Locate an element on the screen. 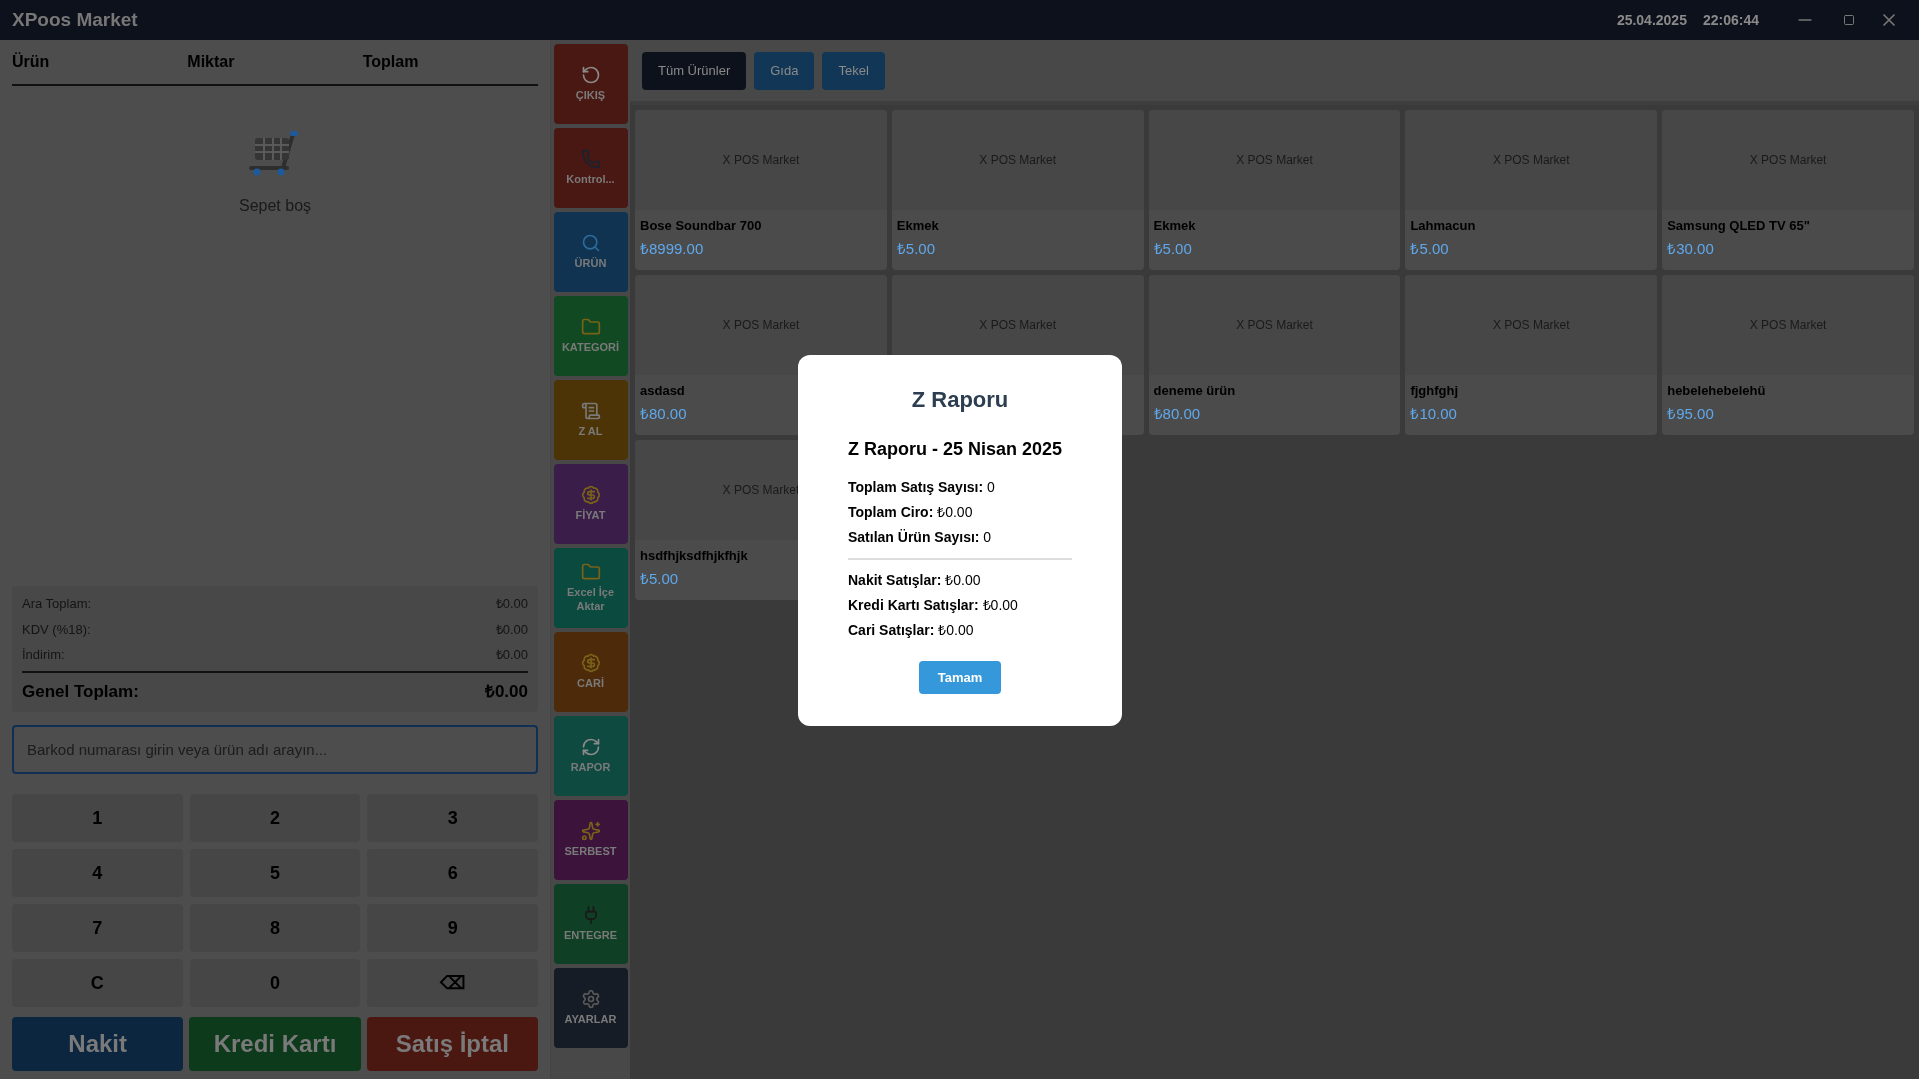 Image resolution: width=1919 pixels, height=1079 pixels. product-price: ₺10.00 is located at coordinates (1433, 413).